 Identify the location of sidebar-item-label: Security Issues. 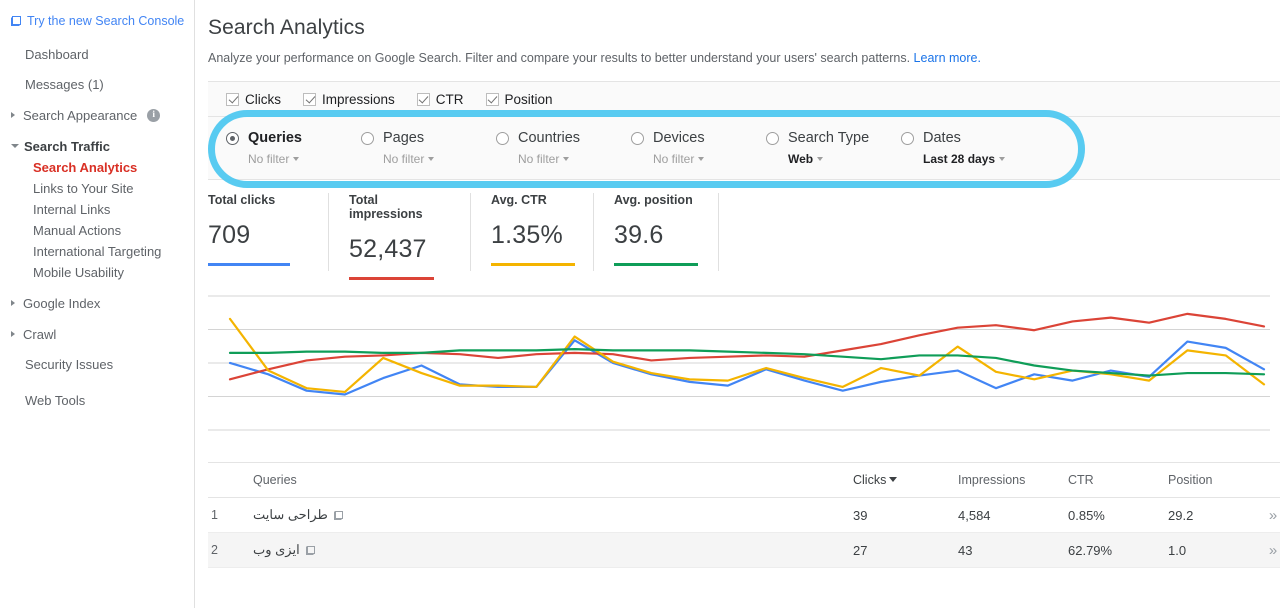
(69, 364).